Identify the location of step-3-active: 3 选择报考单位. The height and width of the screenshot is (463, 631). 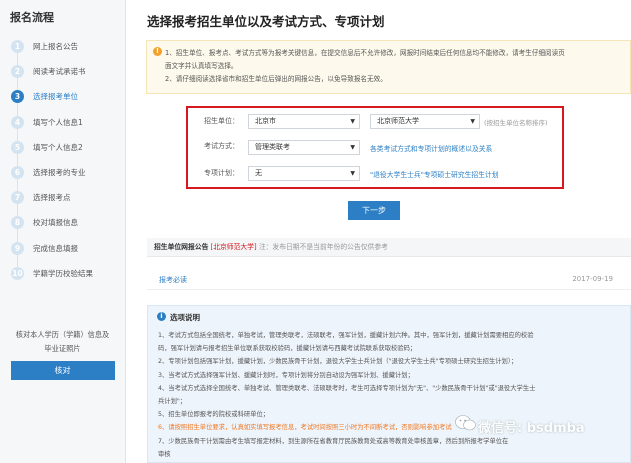
(67, 96).